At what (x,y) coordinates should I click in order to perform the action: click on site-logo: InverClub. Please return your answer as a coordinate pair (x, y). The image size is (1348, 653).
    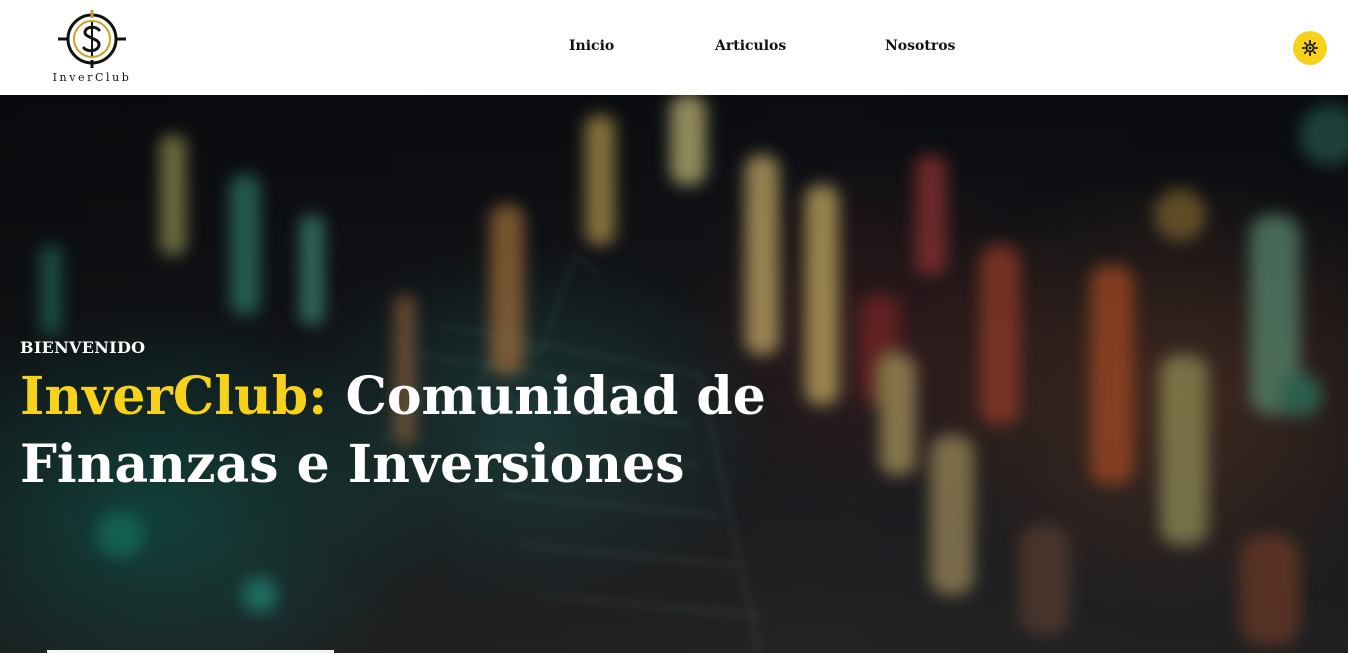
    Looking at the image, I should click on (92, 48).